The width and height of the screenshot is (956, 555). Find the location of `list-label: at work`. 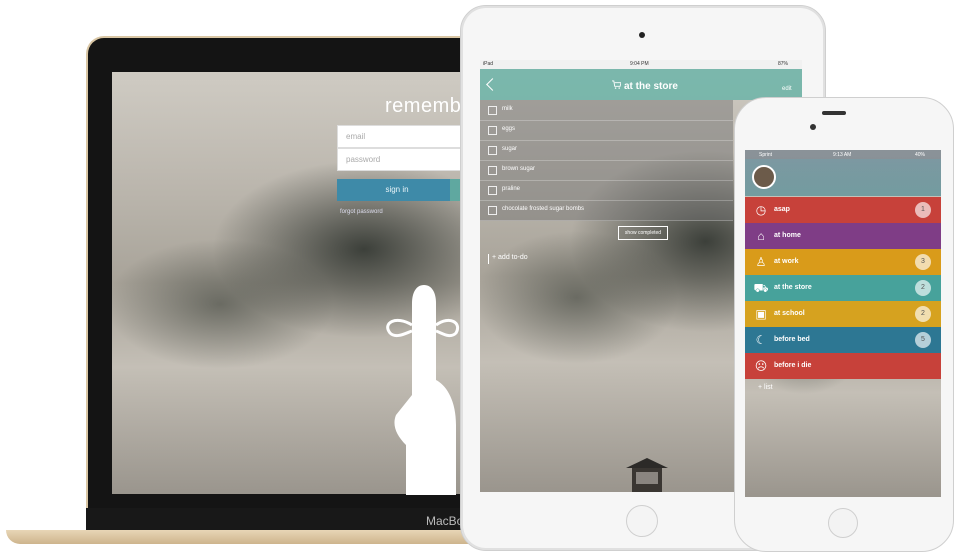

list-label: at work is located at coordinates (786, 261).